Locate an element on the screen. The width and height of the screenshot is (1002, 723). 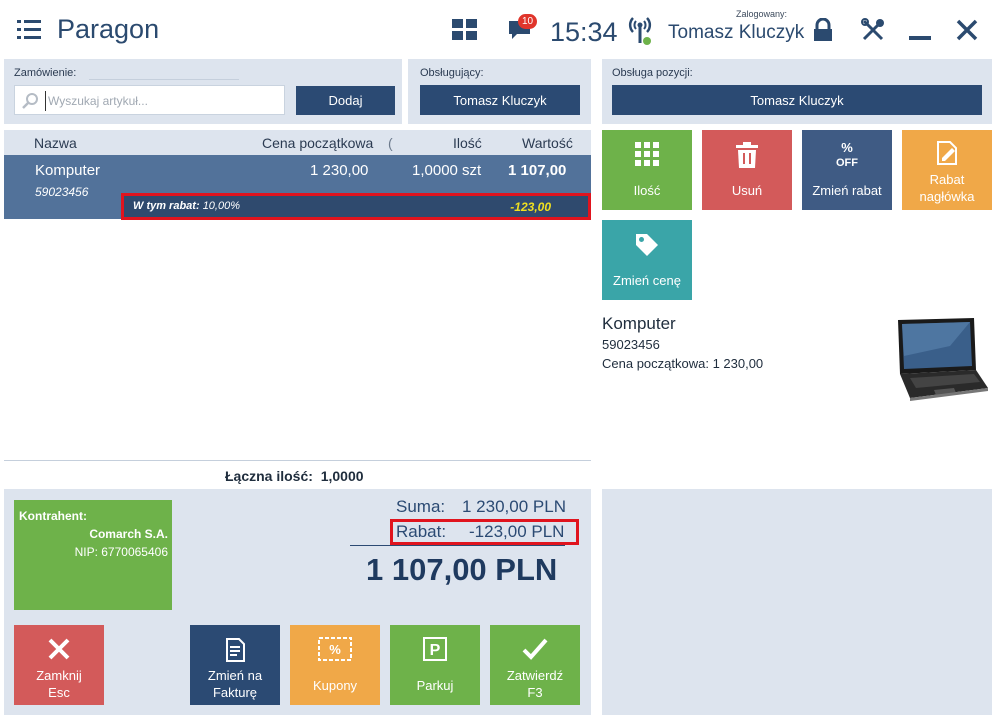
order-label-underline is located at coordinates (164, 79).